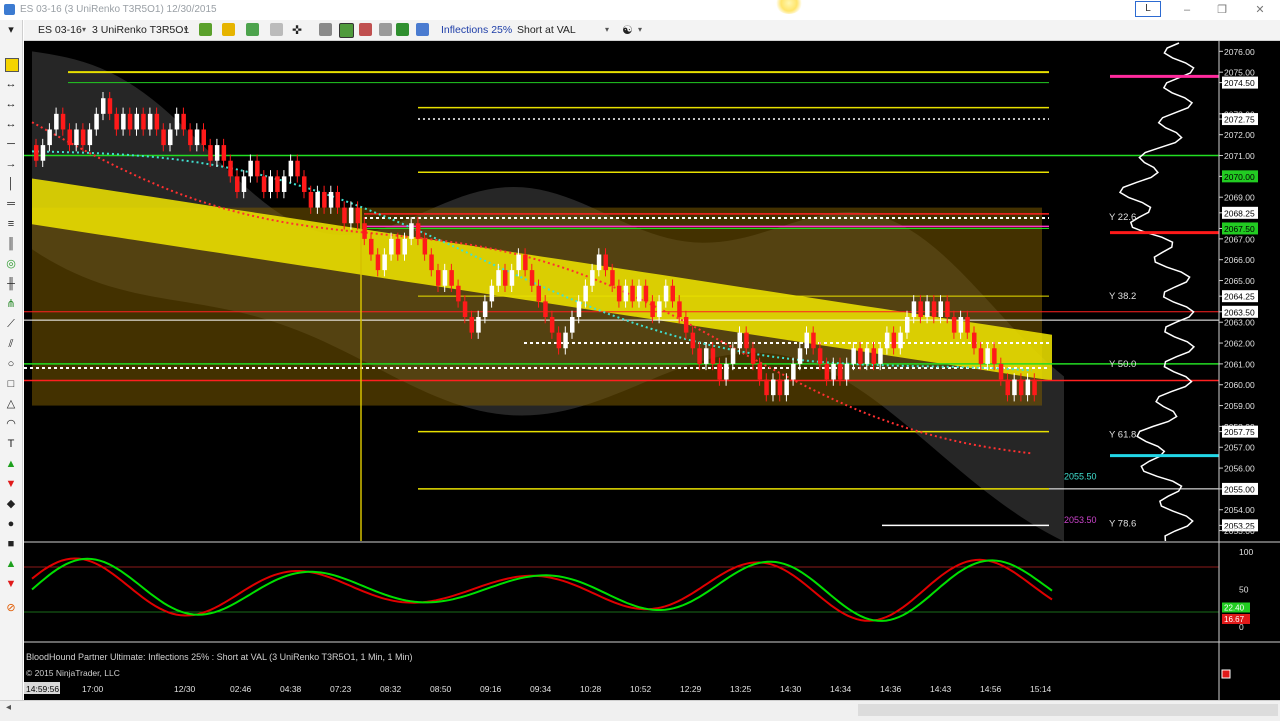 This screenshot has width=1280, height=721. Describe the element at coordinates (11, 84) in the screenshot. I see `ruler-tool-icon: ↔` at that location.